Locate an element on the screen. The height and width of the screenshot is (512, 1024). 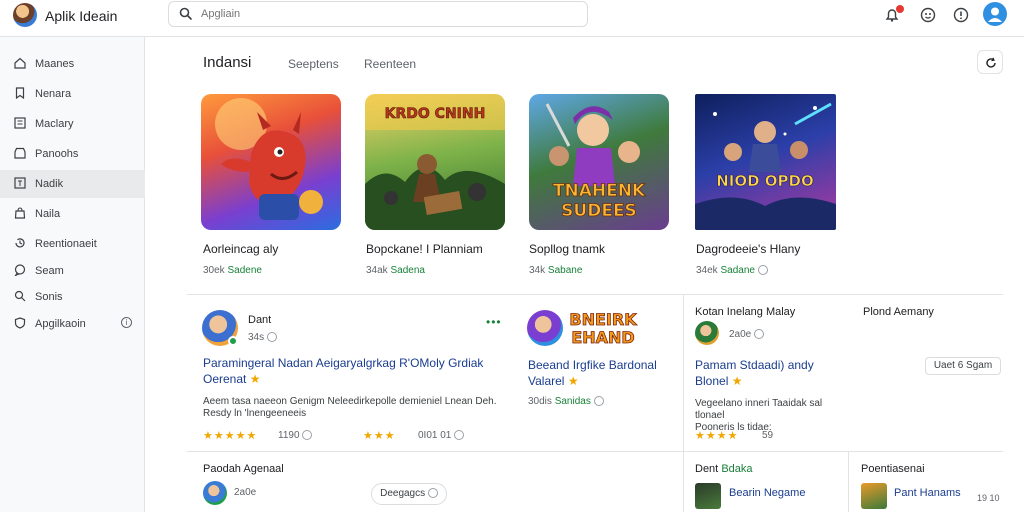
review-title-line2-text: Oerenat is located at coordinates (225, 379).